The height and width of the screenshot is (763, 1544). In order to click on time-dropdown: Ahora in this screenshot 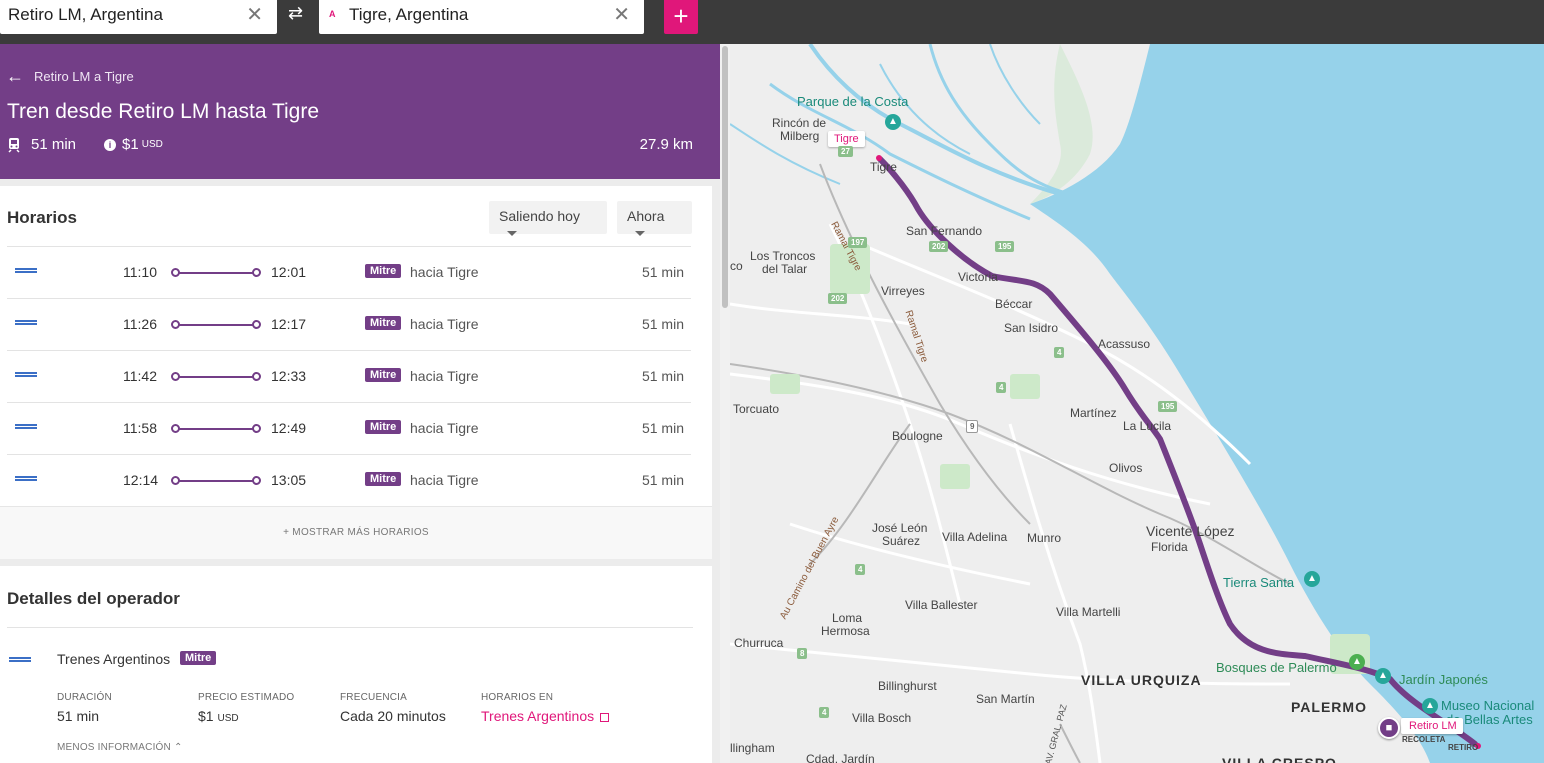, I will do `click(654, 218)`.